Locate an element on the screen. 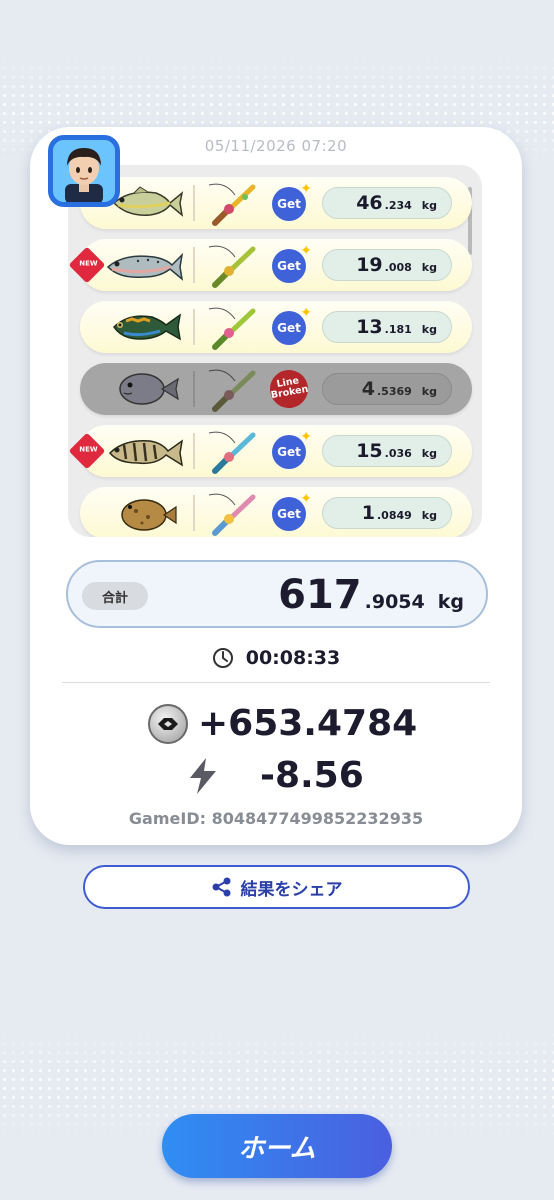  divider is located at coordinates (276, 682).